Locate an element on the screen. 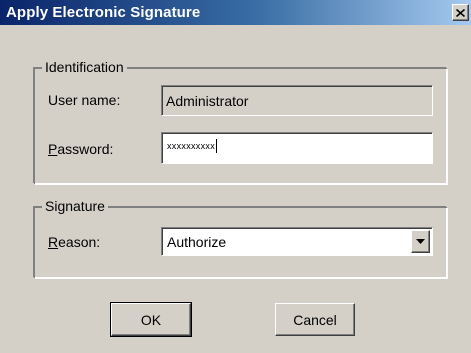 This screenshot has height=353, width=471. close-button is located at coordinates (460, 12).